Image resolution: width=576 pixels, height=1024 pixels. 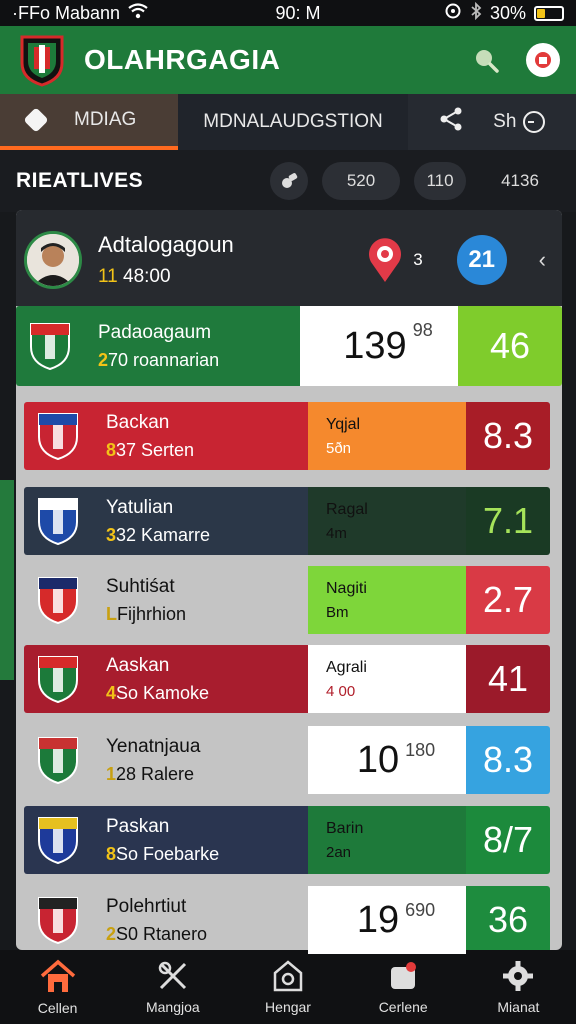 I want to click on tab-mdnalaudgstion: MDNALAUDGSTION, so click(x=293, y=122).